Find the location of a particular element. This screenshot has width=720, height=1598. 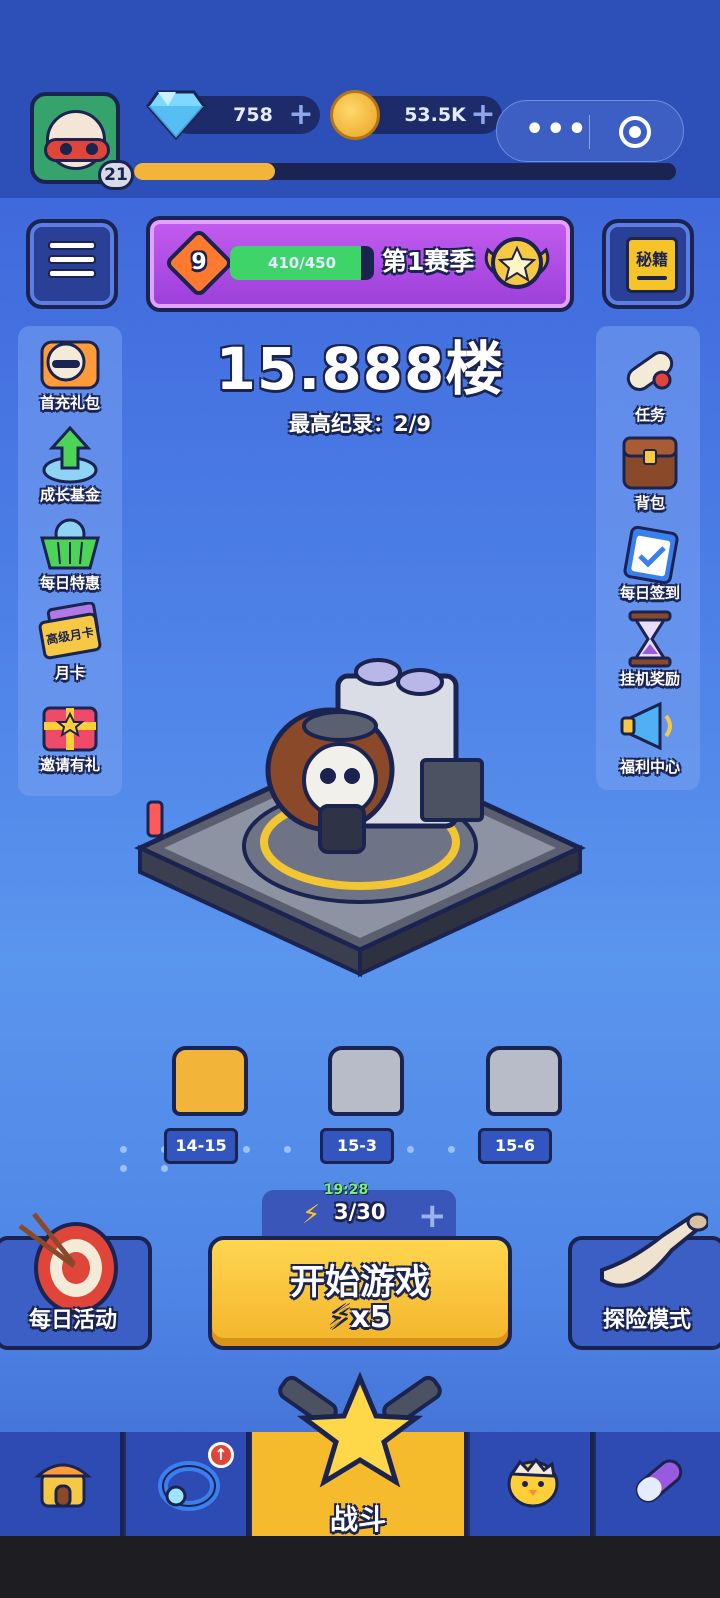

gem-count: 758 is located at coordinates (253, 115).